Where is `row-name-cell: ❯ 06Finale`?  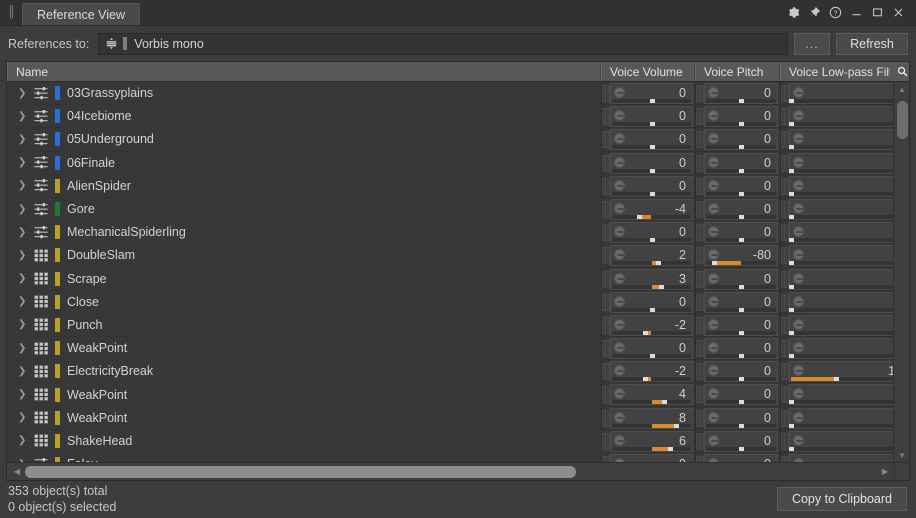
row-name-cell: ❯ 06Finale is located at coordinates (304, 163).